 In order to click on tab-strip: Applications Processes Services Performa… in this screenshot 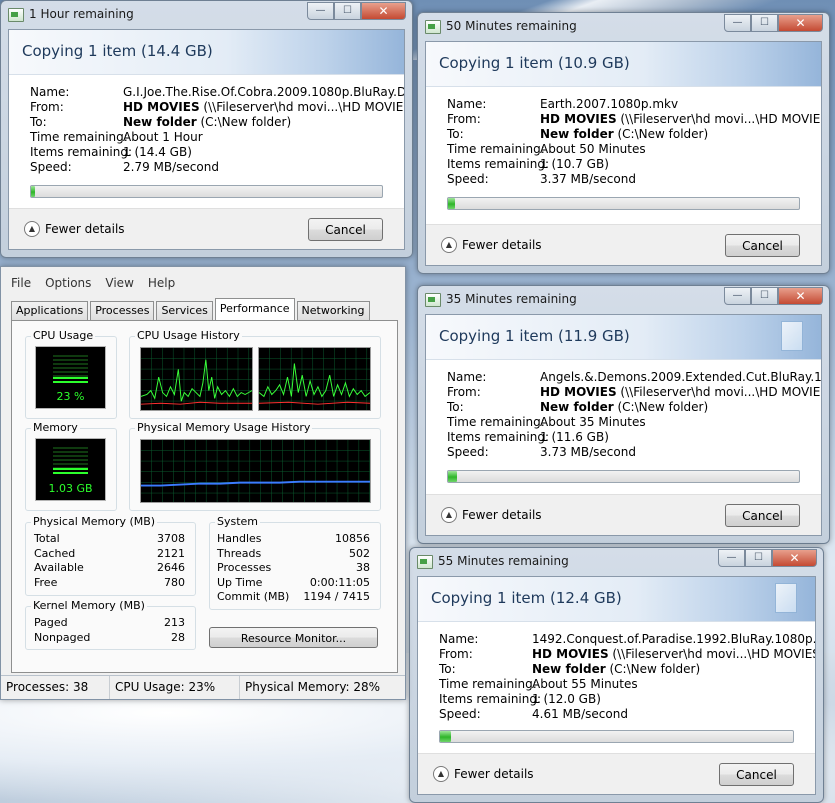, I will do `click(191, 309)`.